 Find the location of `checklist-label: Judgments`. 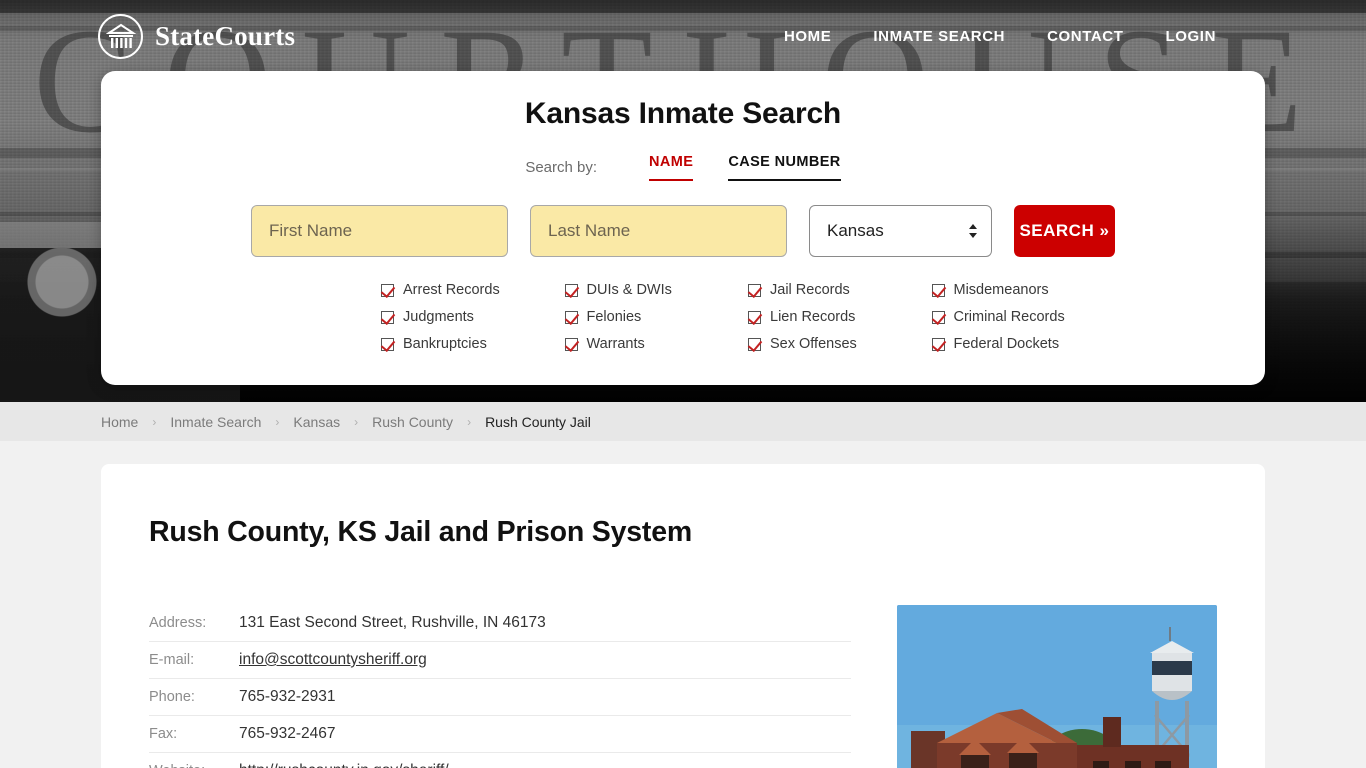

checklist-label: Judgments is located at coordinates (438, 317).